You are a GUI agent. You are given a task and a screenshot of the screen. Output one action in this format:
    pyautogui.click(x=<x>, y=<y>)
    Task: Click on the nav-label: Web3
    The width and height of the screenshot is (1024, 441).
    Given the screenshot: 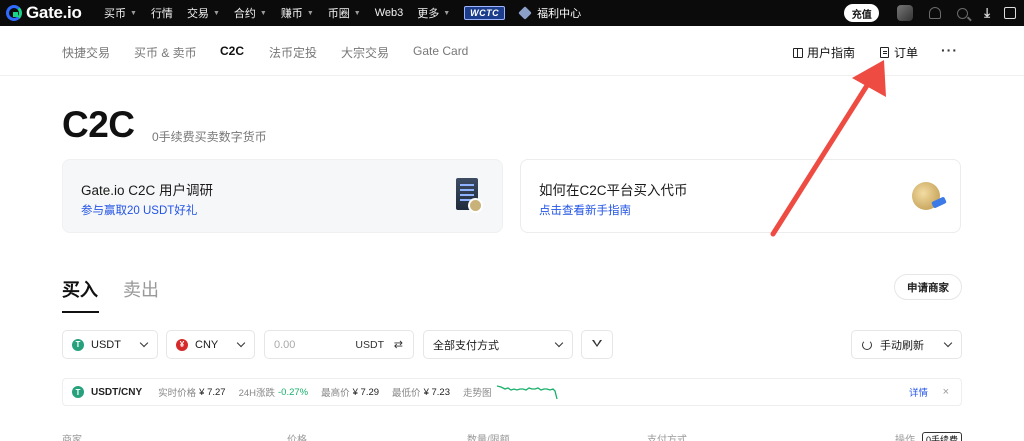 What is the action you would take?
    pyautogui.click(x=389, y=13)
    